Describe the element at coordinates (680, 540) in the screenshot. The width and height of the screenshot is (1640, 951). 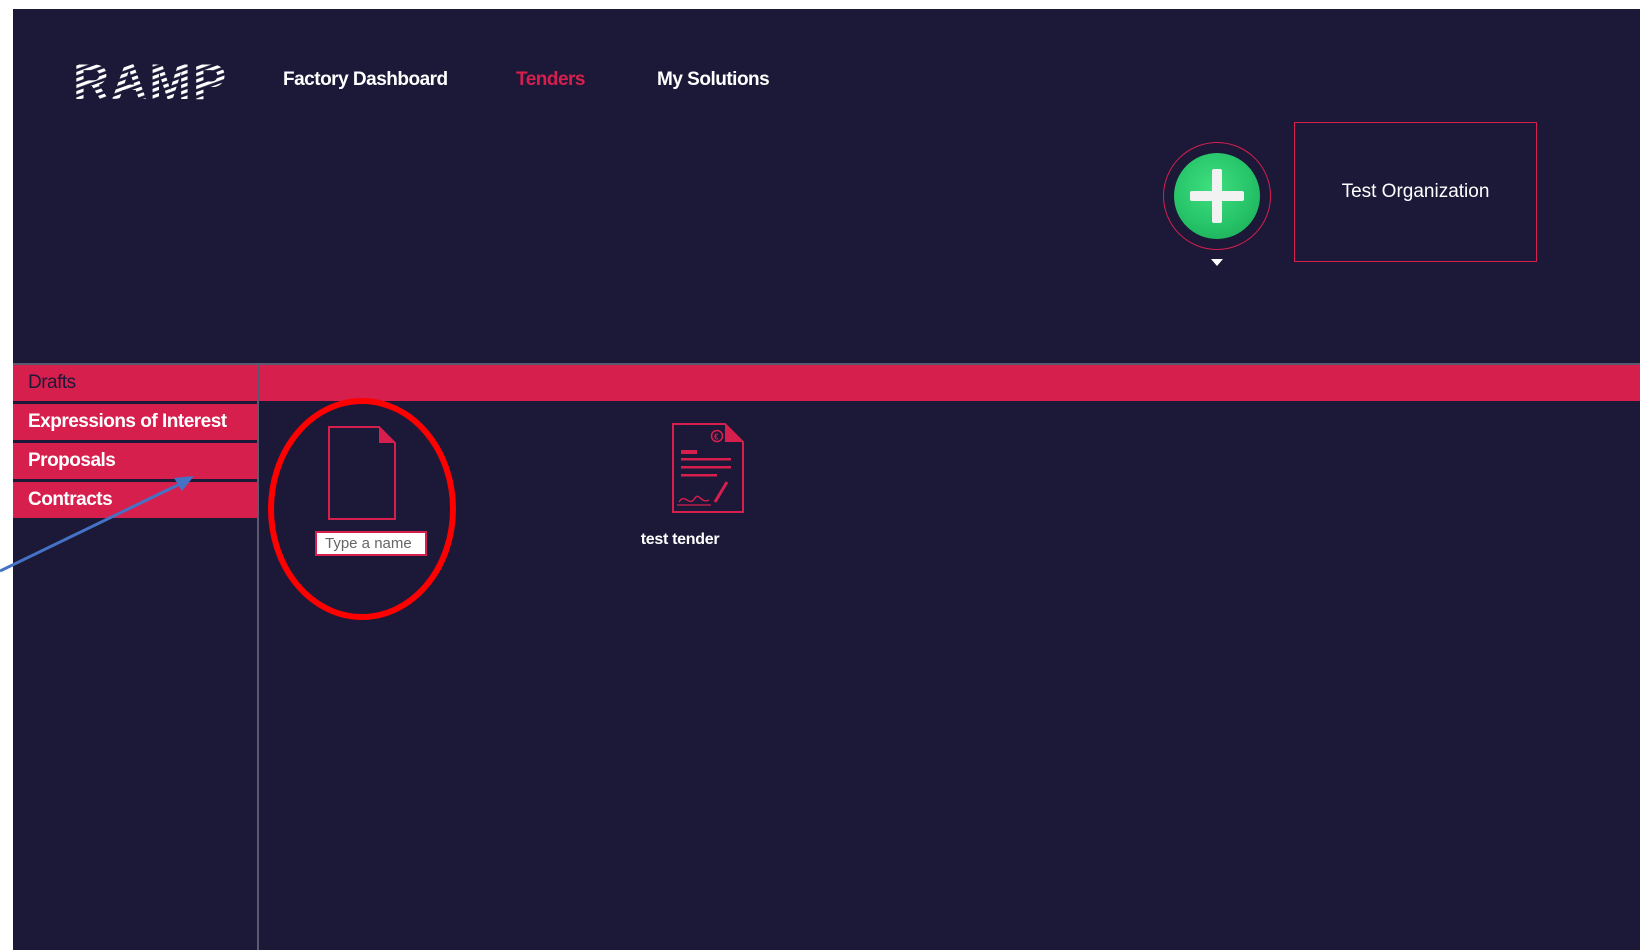
I see `document-name-test-tender: test tender` at that location.